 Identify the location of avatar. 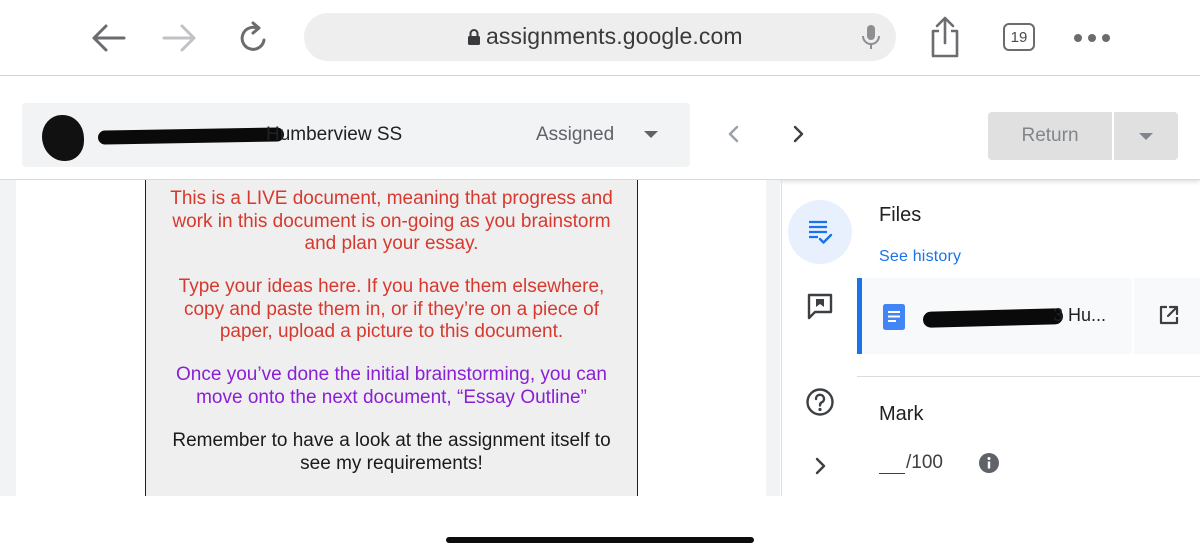
(63, 138).